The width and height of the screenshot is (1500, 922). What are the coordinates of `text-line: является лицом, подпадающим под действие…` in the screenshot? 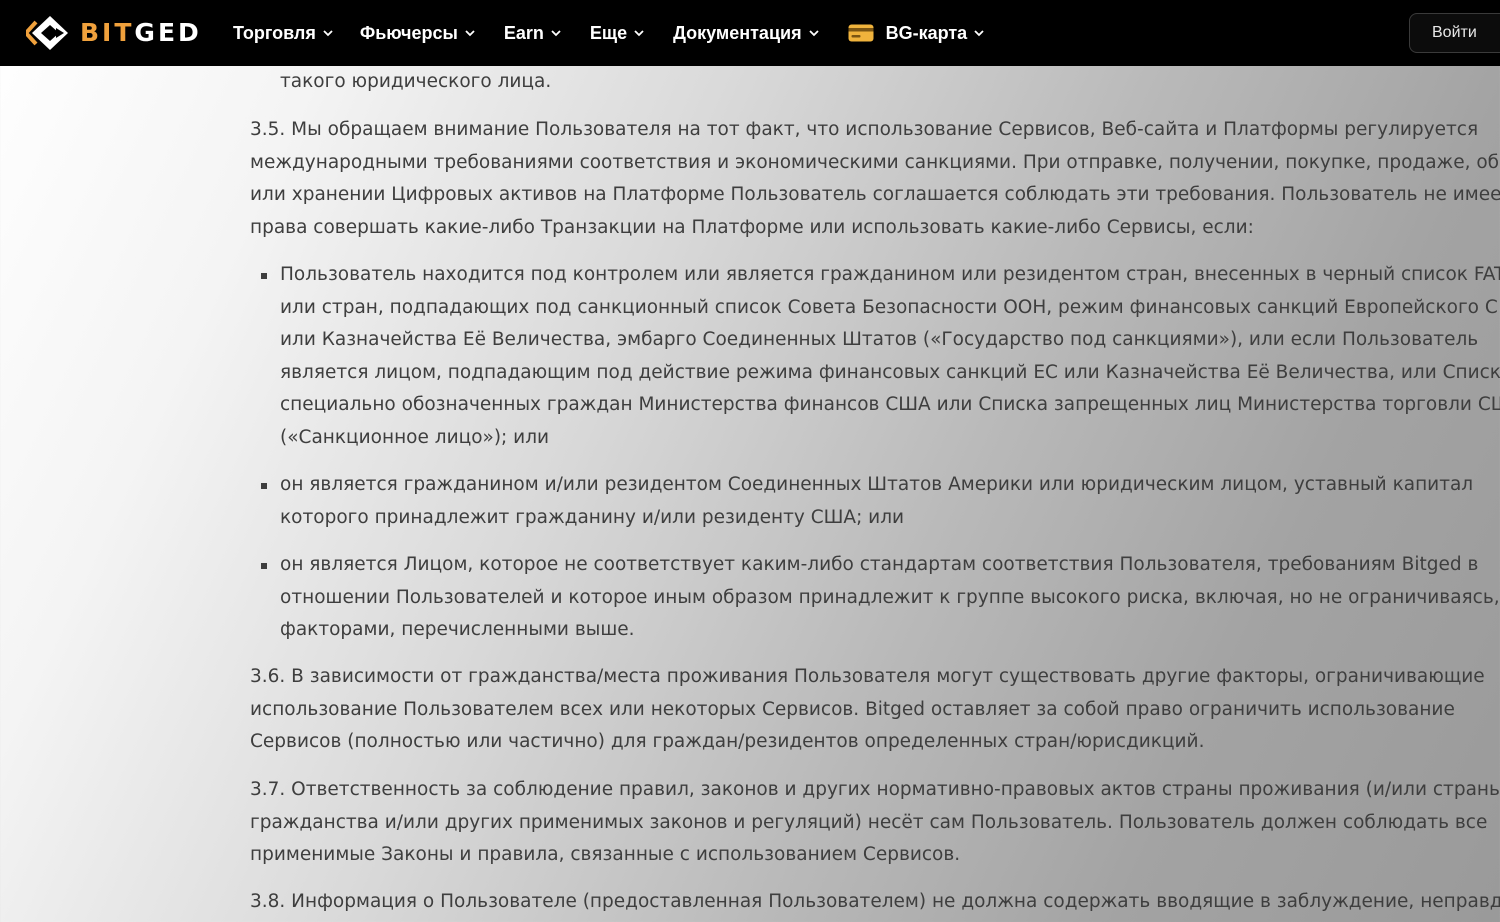 It's located at (890, 372).